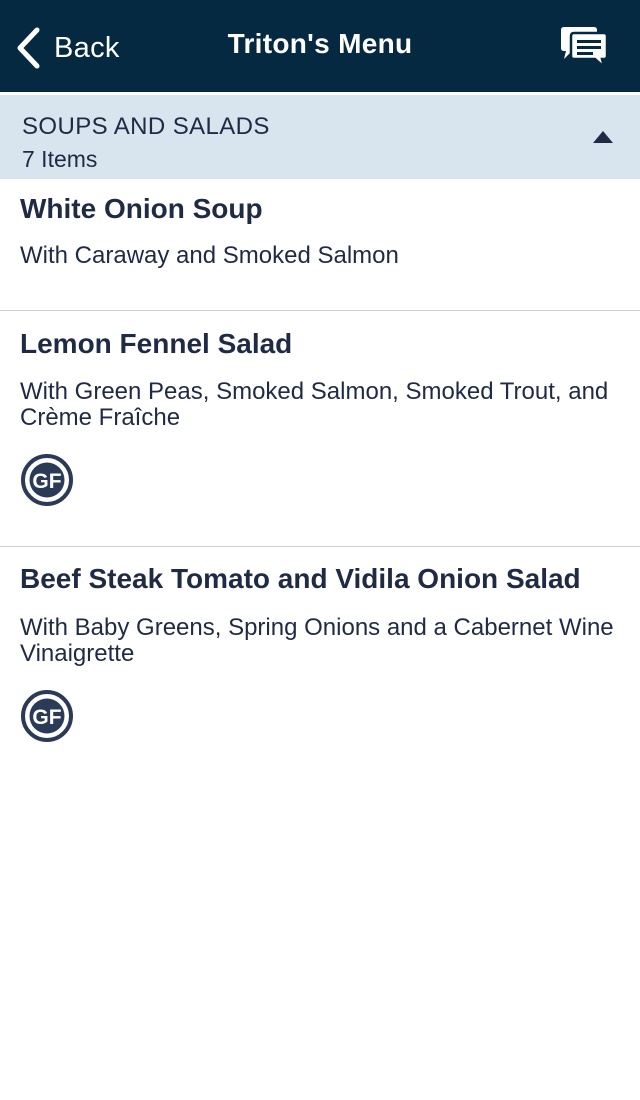 The width and height of the screenshot is (640, 1100). I want to click on section-header-soups-and-salads: SOUPS AND SALADS 7 Items, so click(320, 137).